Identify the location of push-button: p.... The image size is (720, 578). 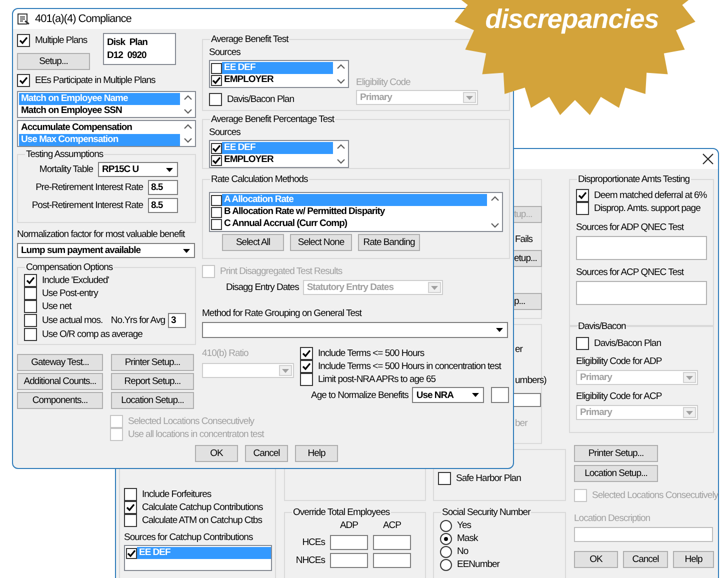
(528, 301).